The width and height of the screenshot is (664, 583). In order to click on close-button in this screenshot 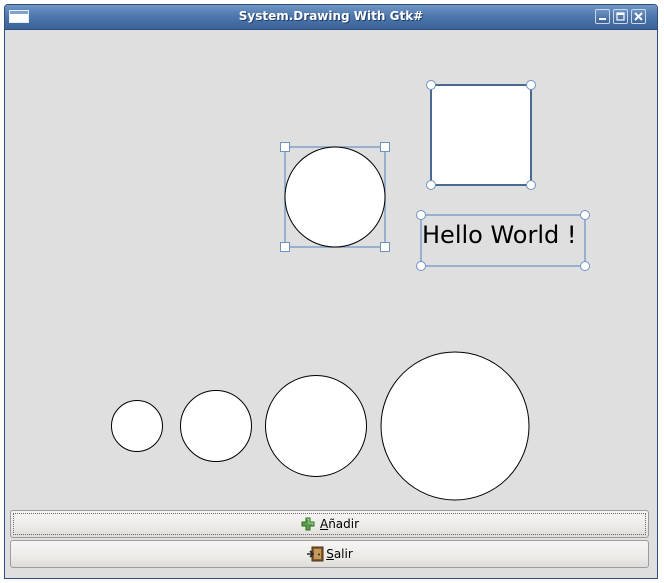, I will do `click(638, 16)`.